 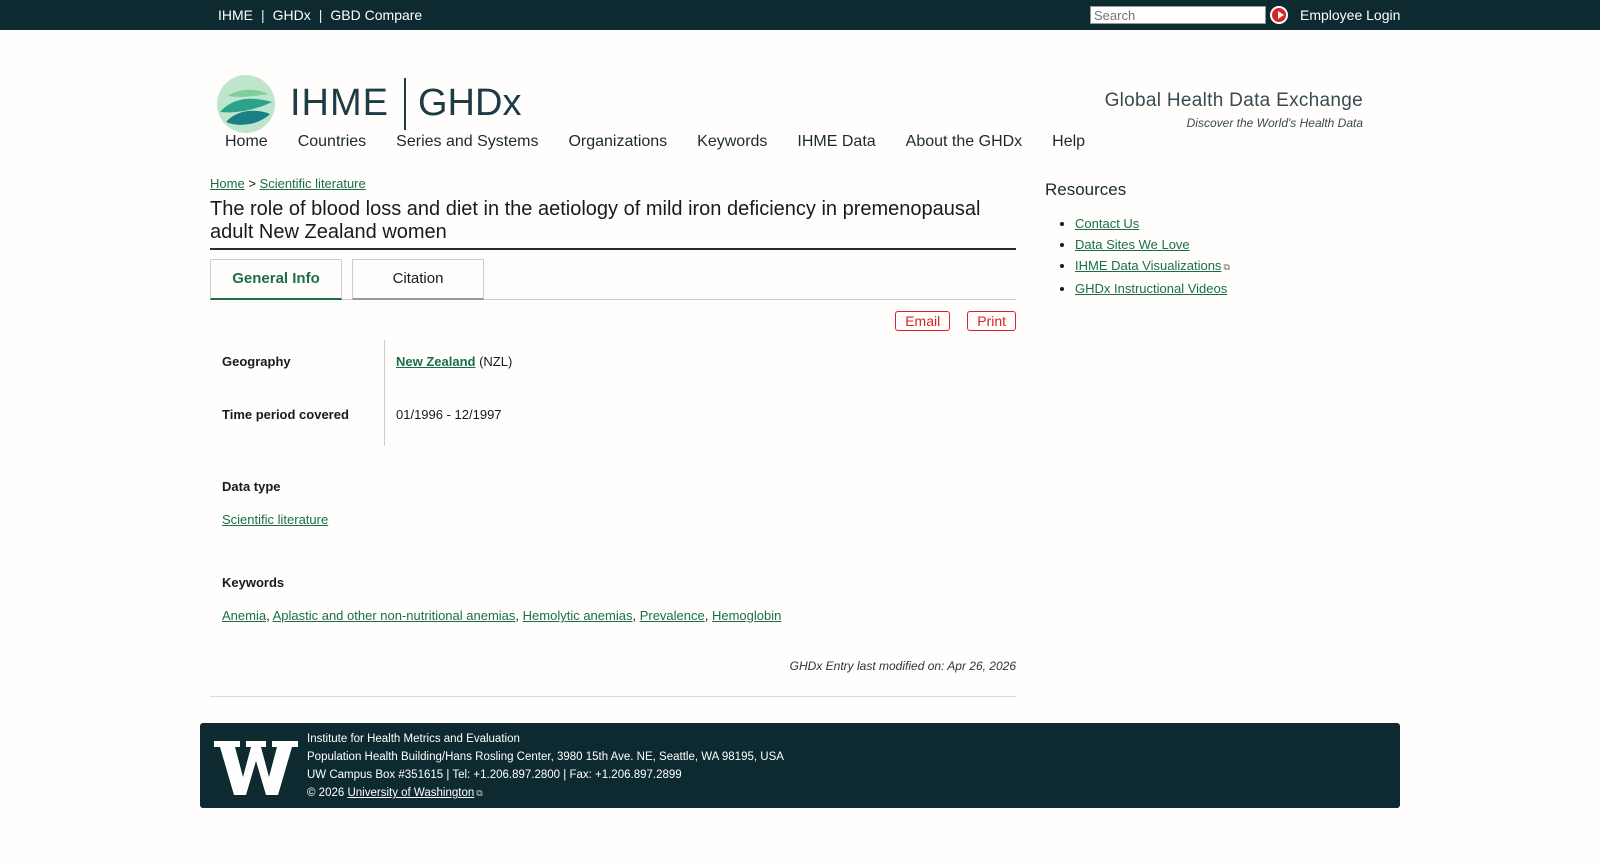 I want to click on print-button: Print, so click(x=991, y=321).